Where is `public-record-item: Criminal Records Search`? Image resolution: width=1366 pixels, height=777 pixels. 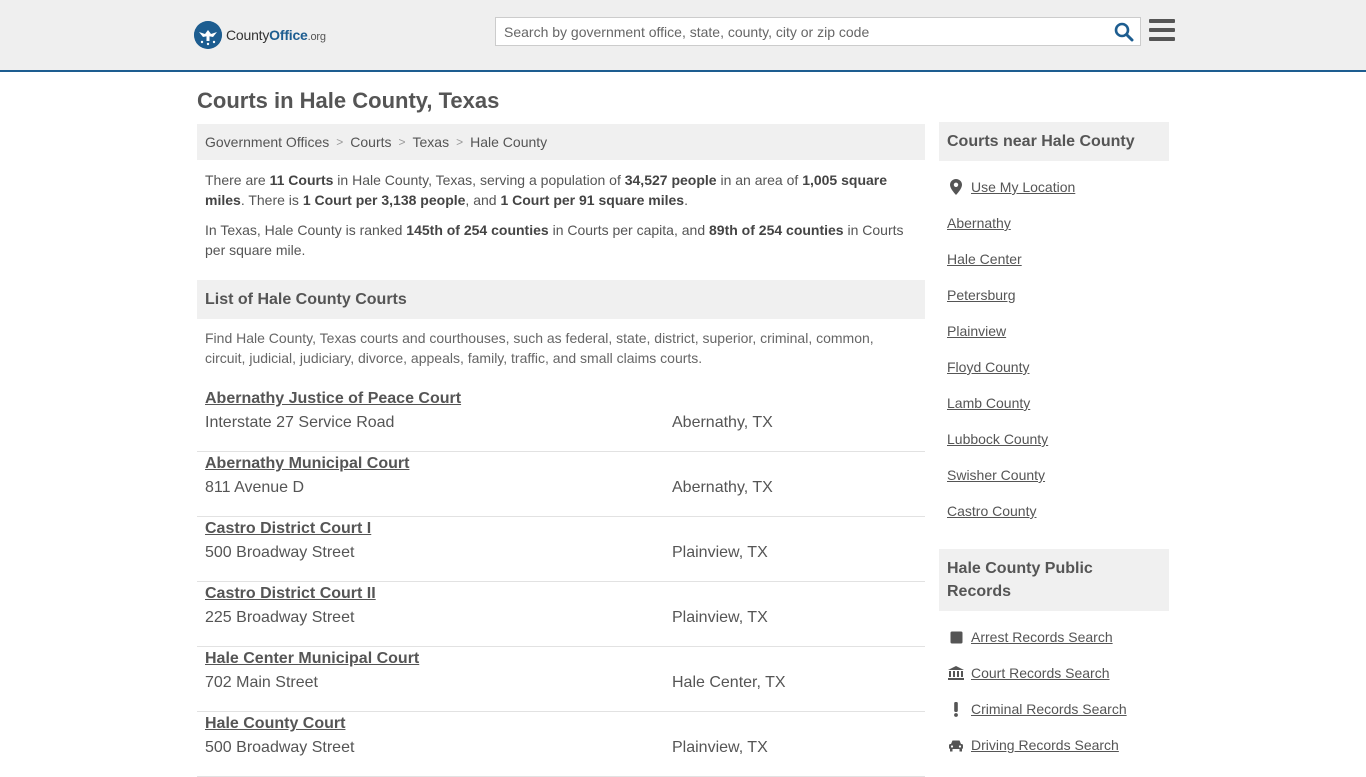 public-record-item: Criminal Records Search is located at coordinates (1054, 709).